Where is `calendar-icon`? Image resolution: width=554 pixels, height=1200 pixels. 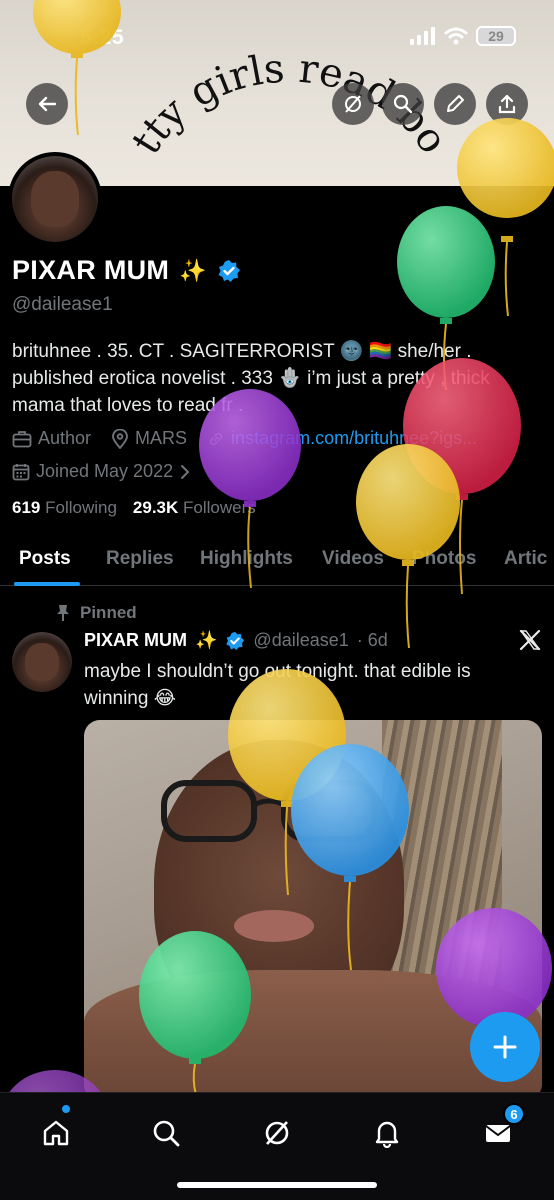 calendar-icon is located at coordinates (21, 471).